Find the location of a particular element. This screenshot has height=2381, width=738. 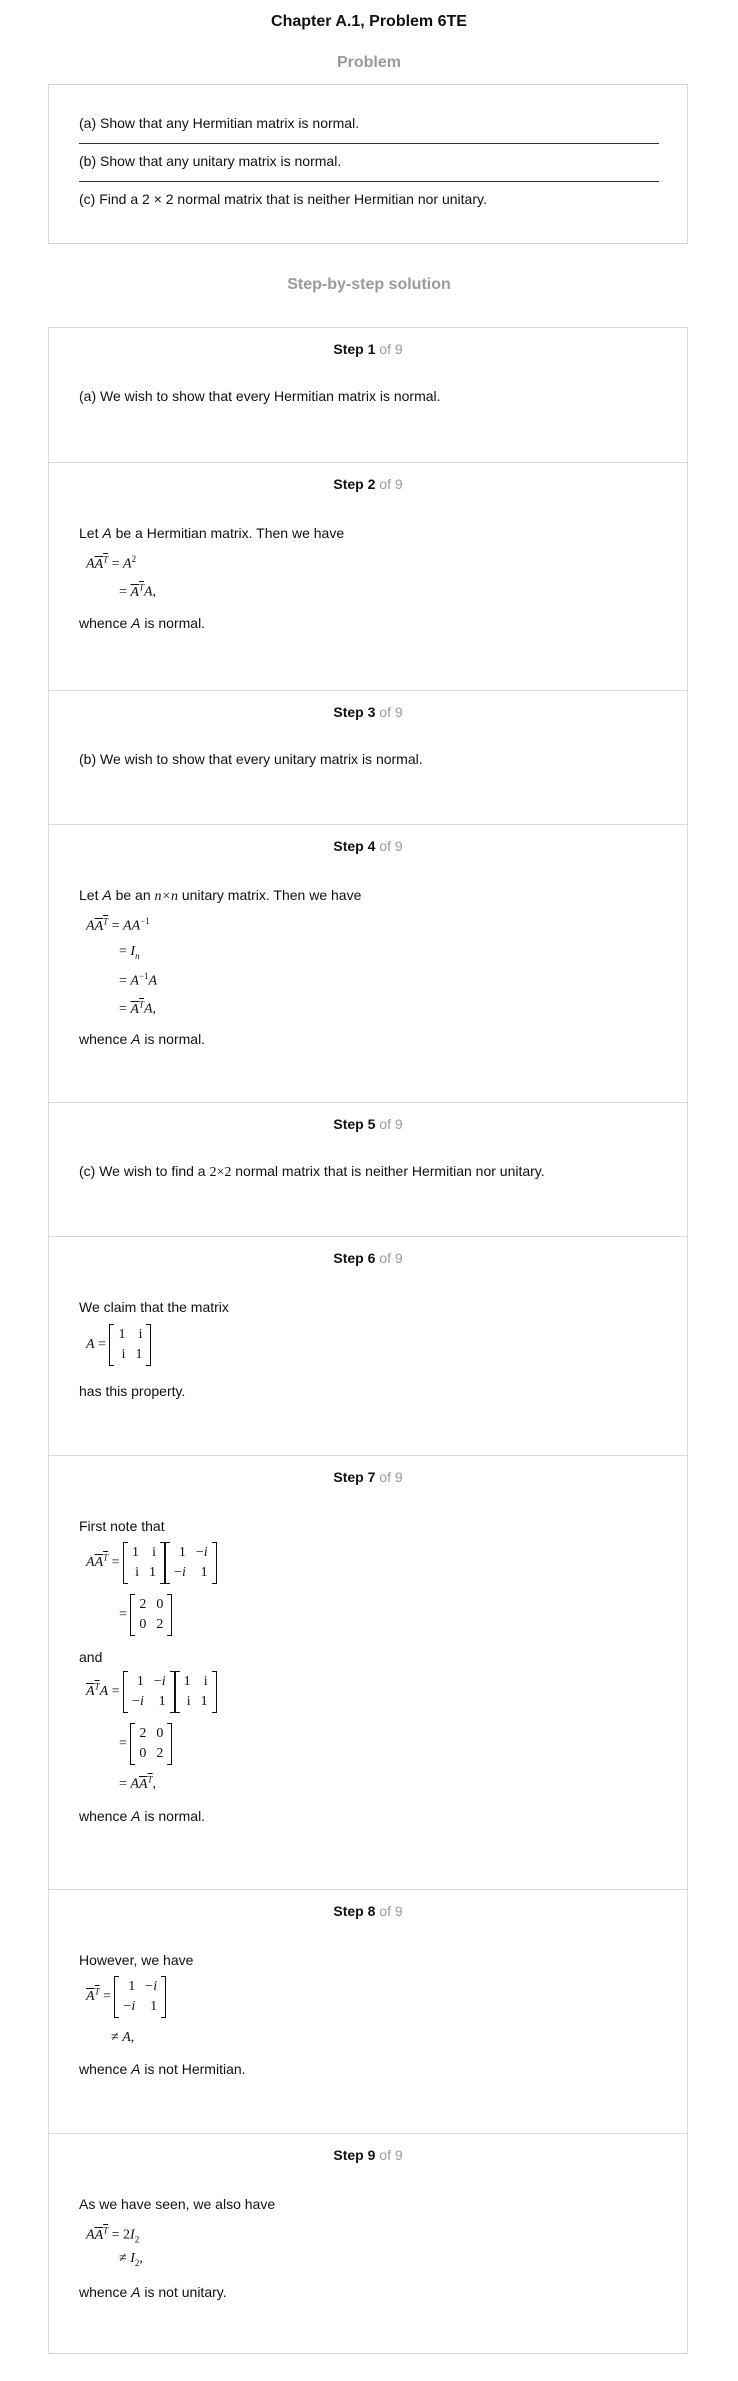

equation: A = 1ii1 is located at coordinates (119, 1345).